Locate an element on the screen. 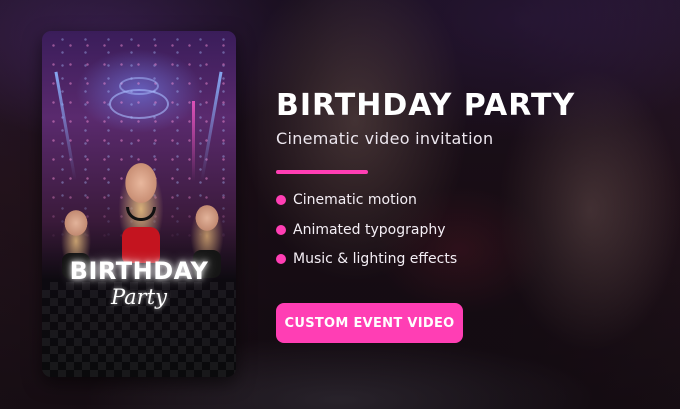 This screenshot has height=409, width=680. page-title: BIRTHDAY PARTY is located at coordinates (426, 105).